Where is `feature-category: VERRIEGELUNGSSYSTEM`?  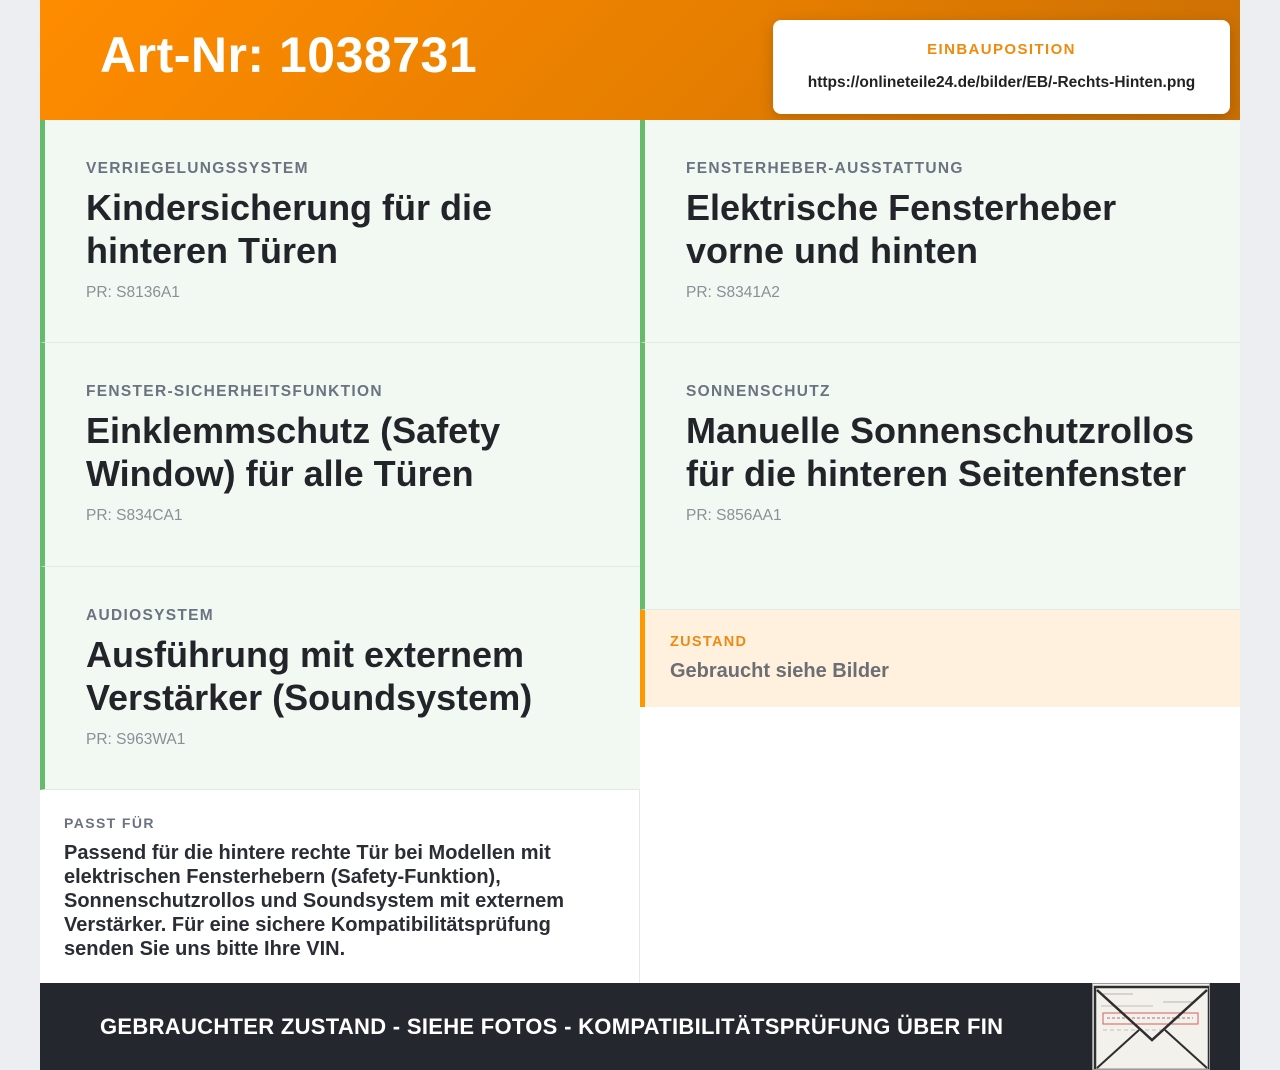 feature-category: VERRIEGELUNGSSYSTEM is located at coordinates (197, 168).